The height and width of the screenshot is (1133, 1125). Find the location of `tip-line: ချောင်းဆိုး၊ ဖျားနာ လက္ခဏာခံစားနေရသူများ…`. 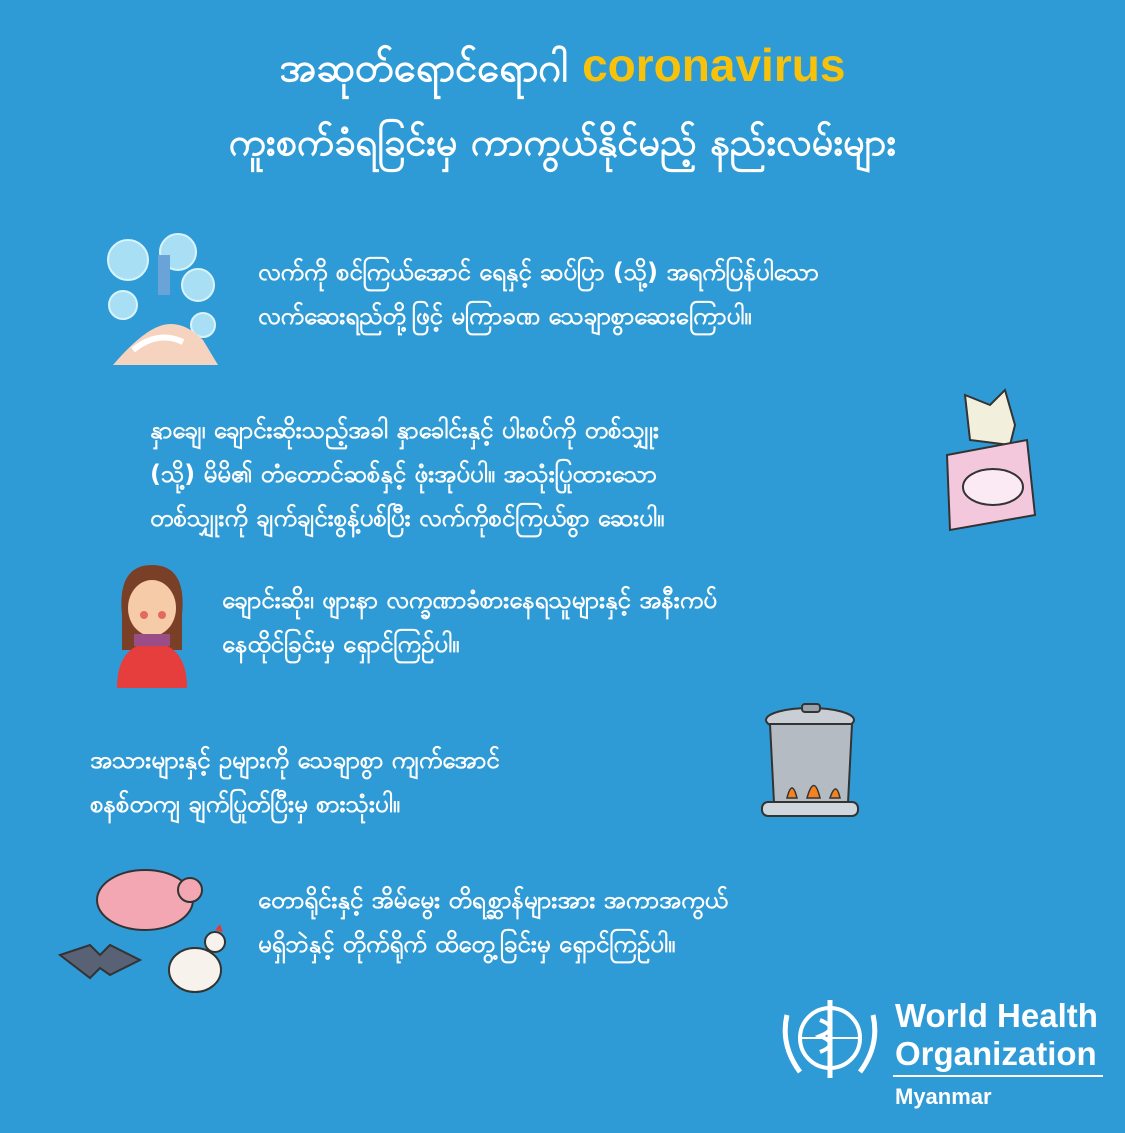

tip-line: ချောင်းဆိုး၊ ဖျားနာ လက္ခဏာခံစားနေရသူများ… is located at coordinates (469, 600).